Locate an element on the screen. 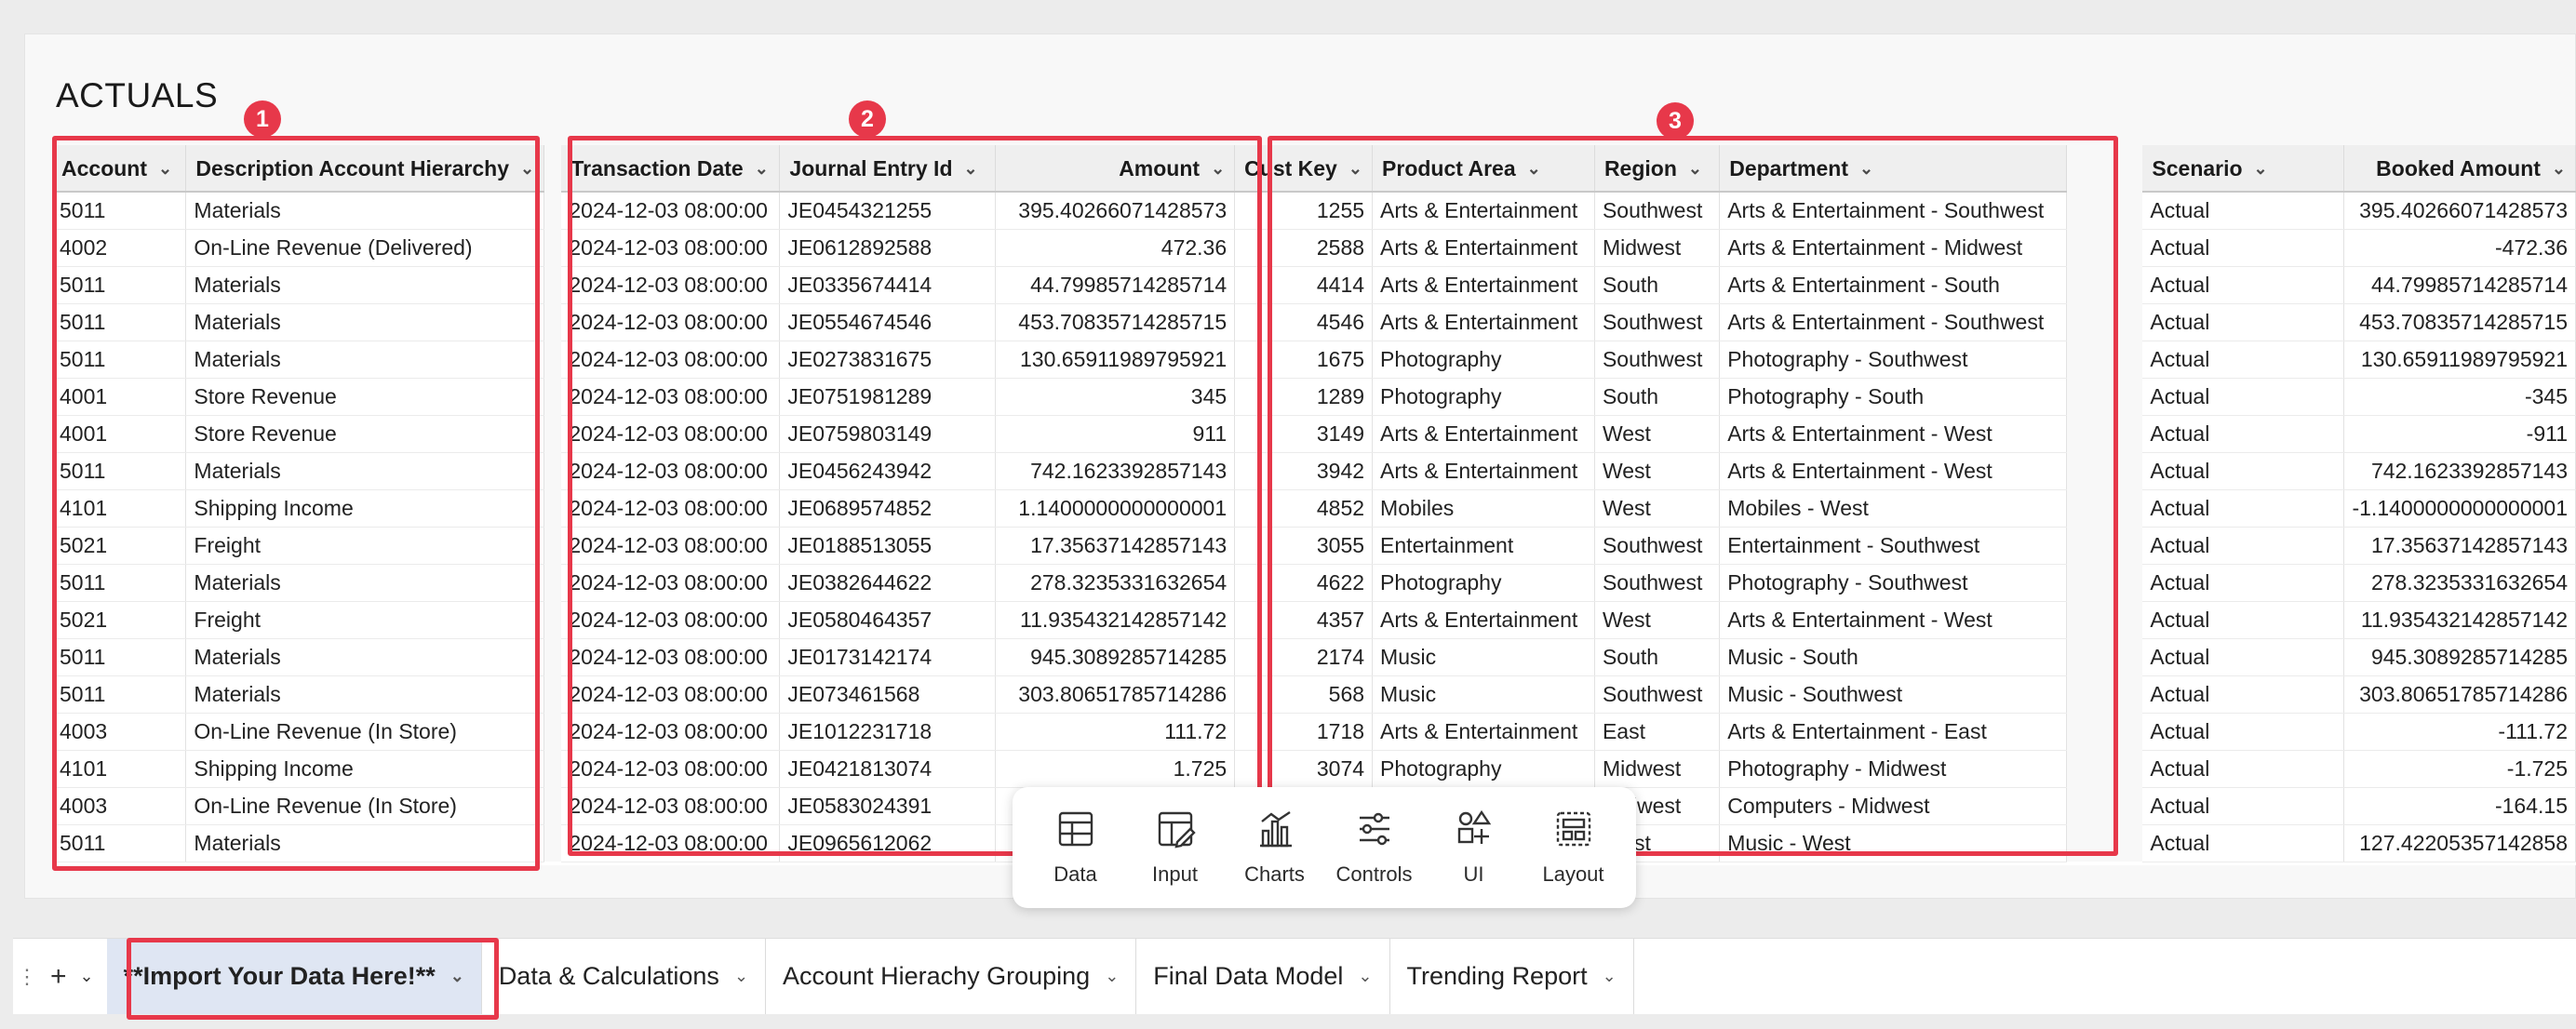 The height and width of the screenshot is (1029, 2576). cell-booked-amount: -164.15 is located at coordinates (2459, 806).